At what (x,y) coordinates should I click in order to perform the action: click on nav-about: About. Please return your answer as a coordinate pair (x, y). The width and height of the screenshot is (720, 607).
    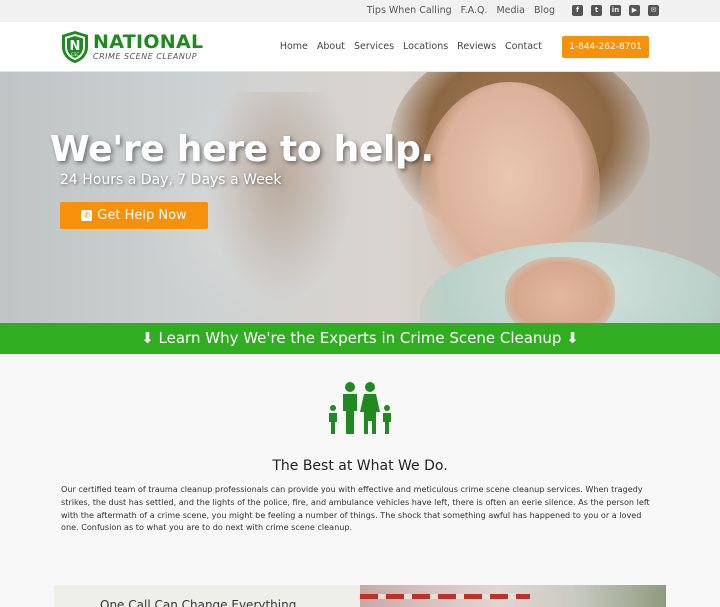
    Looking at the image, I should click on (331, 46).